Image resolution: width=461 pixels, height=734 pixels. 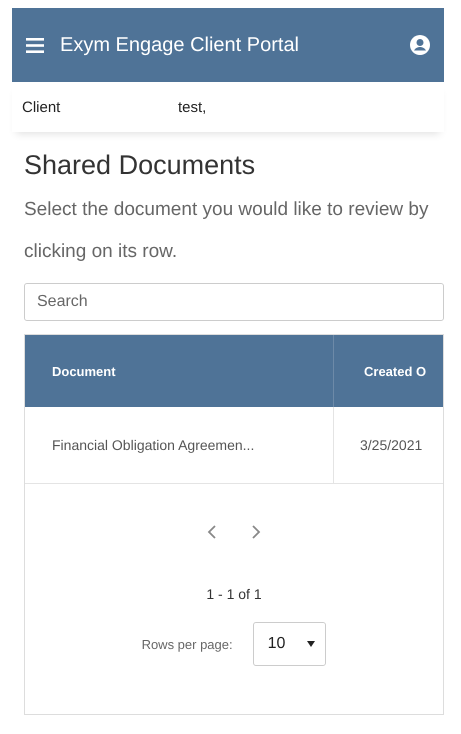 What do you see at coordinates (212, 532) in the screenshot?
I see `previous-page-icon` at bounding box center [212, 532].